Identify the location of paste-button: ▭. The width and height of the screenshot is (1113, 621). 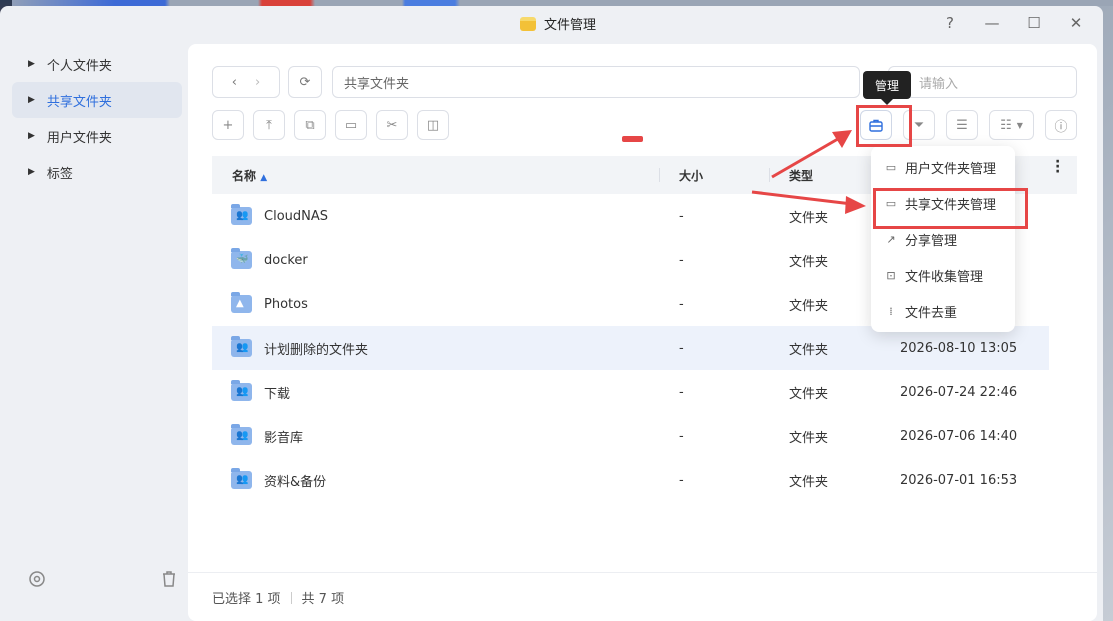
(351, 125).